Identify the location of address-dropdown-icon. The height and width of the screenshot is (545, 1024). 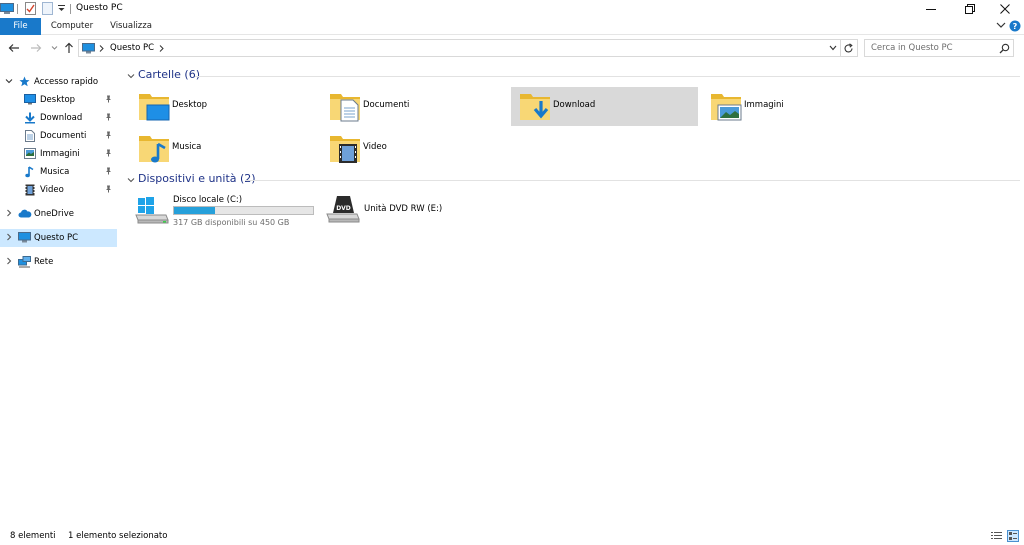
(833, 48).